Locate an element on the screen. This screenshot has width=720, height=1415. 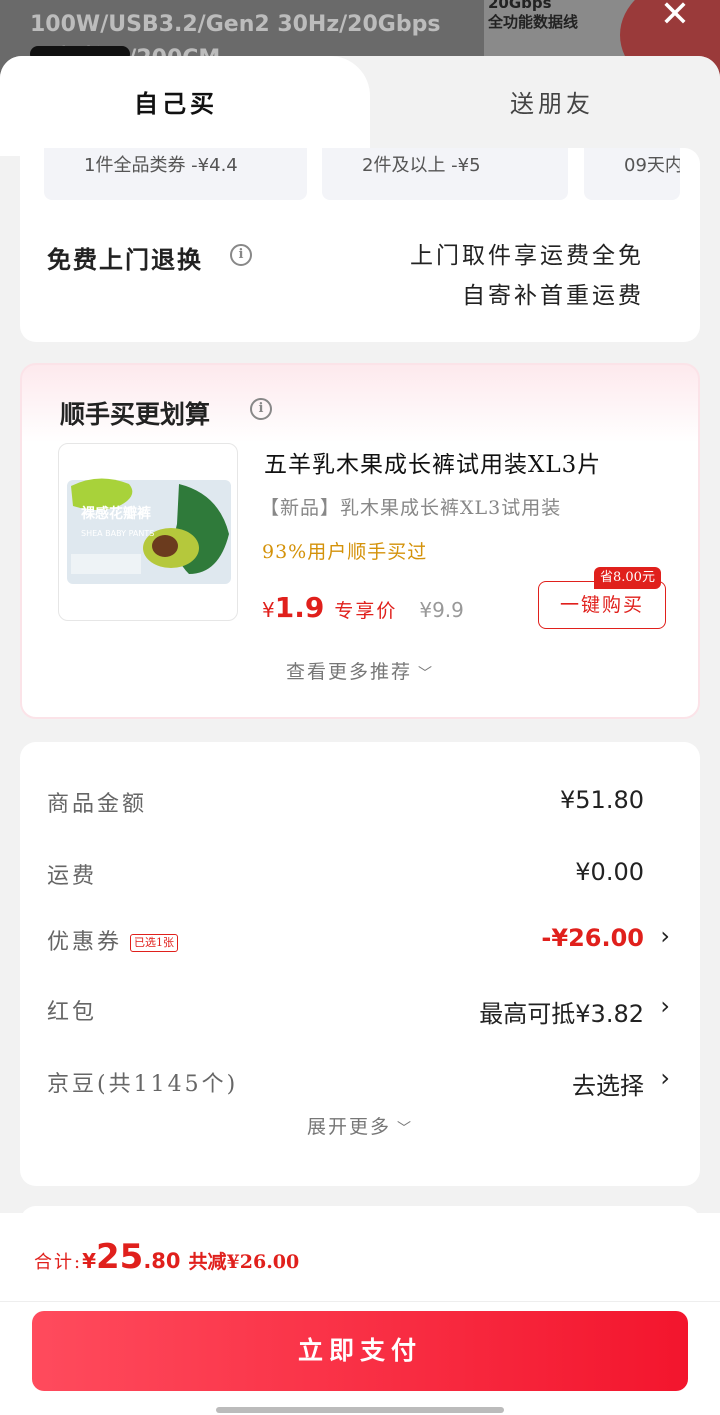
checkout-footer: 合计:¥25.80 共减¥26.00 立即支付 is located at coordinates (360, 1314).